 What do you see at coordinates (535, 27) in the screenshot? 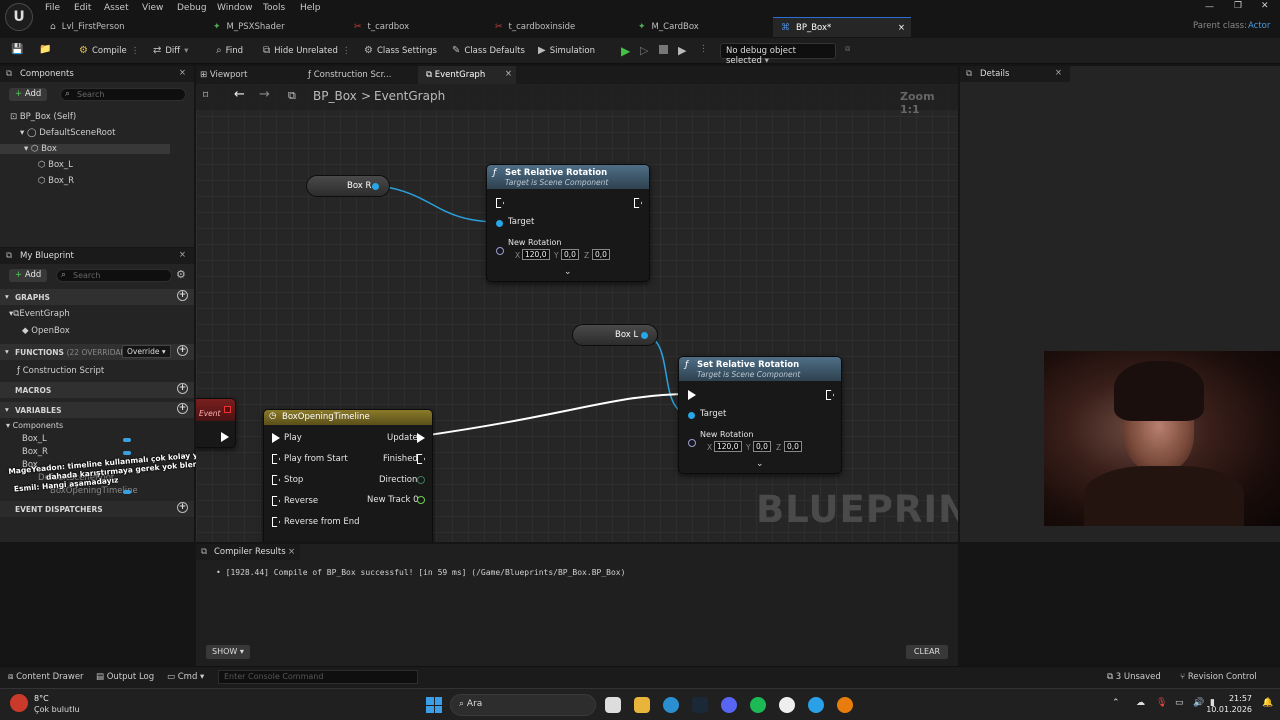
I see `tab-t-cardboxinside: ✂ t_cardboxinside` at bounding box center [535, 27].